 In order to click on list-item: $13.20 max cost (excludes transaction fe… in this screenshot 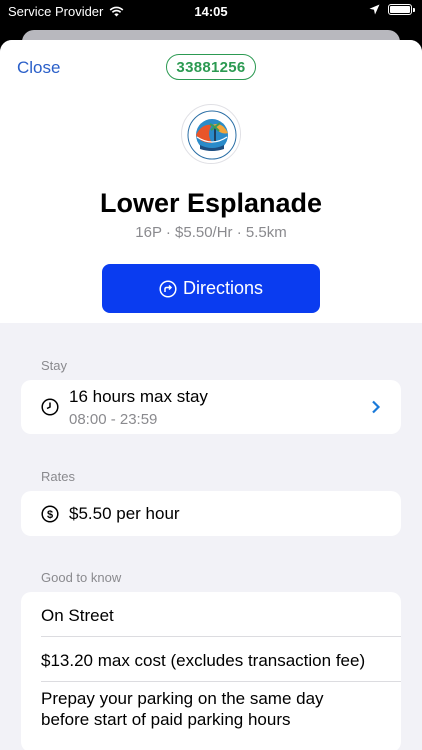, I will do `click(203, 660)`.